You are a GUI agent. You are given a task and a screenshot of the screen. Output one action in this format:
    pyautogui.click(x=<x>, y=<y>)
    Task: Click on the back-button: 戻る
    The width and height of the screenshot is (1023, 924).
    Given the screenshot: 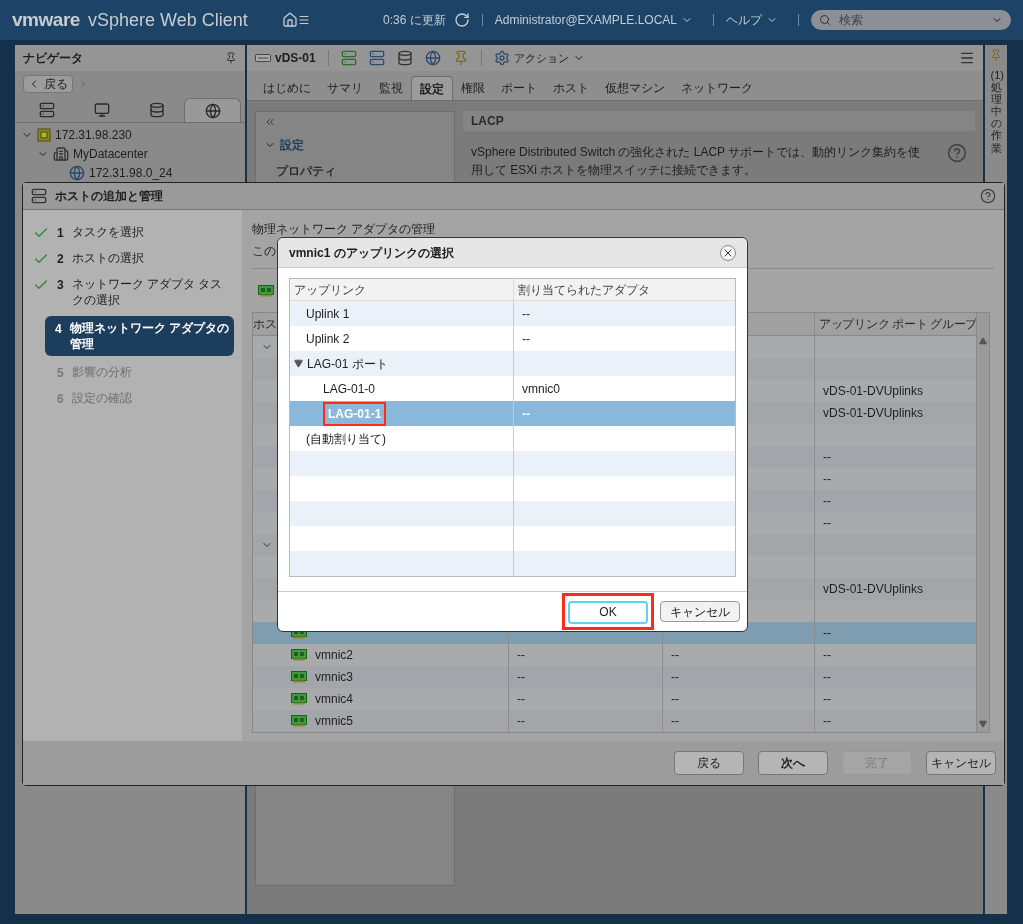 What is the action you would take?
    pyautogui.click(x=48, y=84)
    